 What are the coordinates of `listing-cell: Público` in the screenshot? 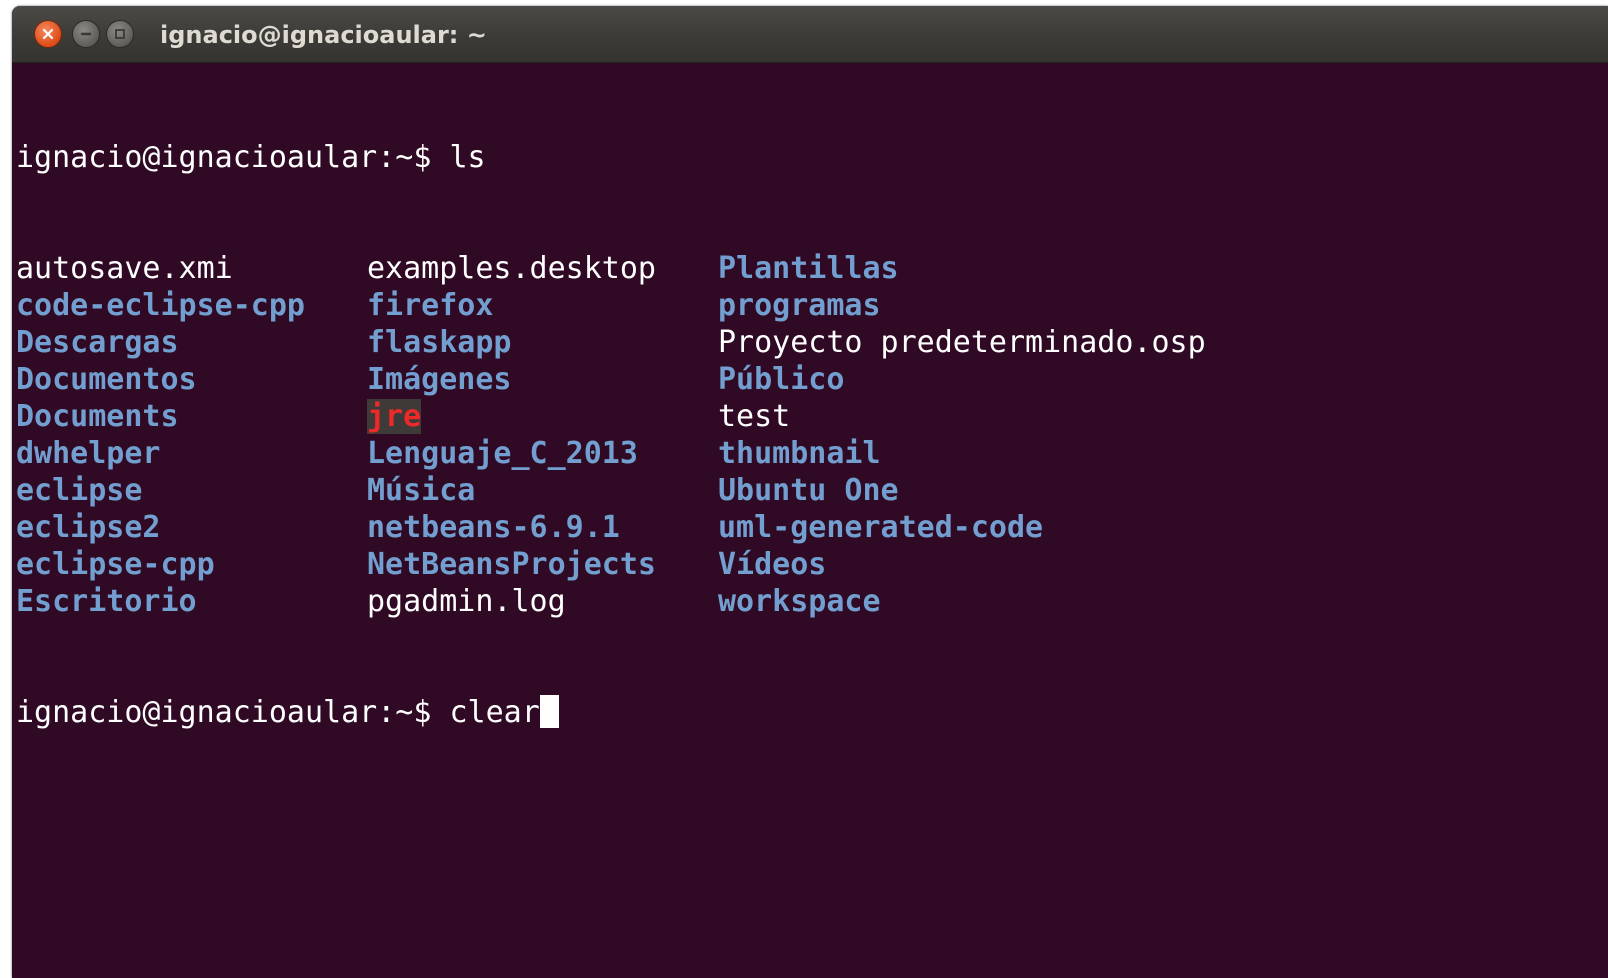 It's located at (1018, 379).